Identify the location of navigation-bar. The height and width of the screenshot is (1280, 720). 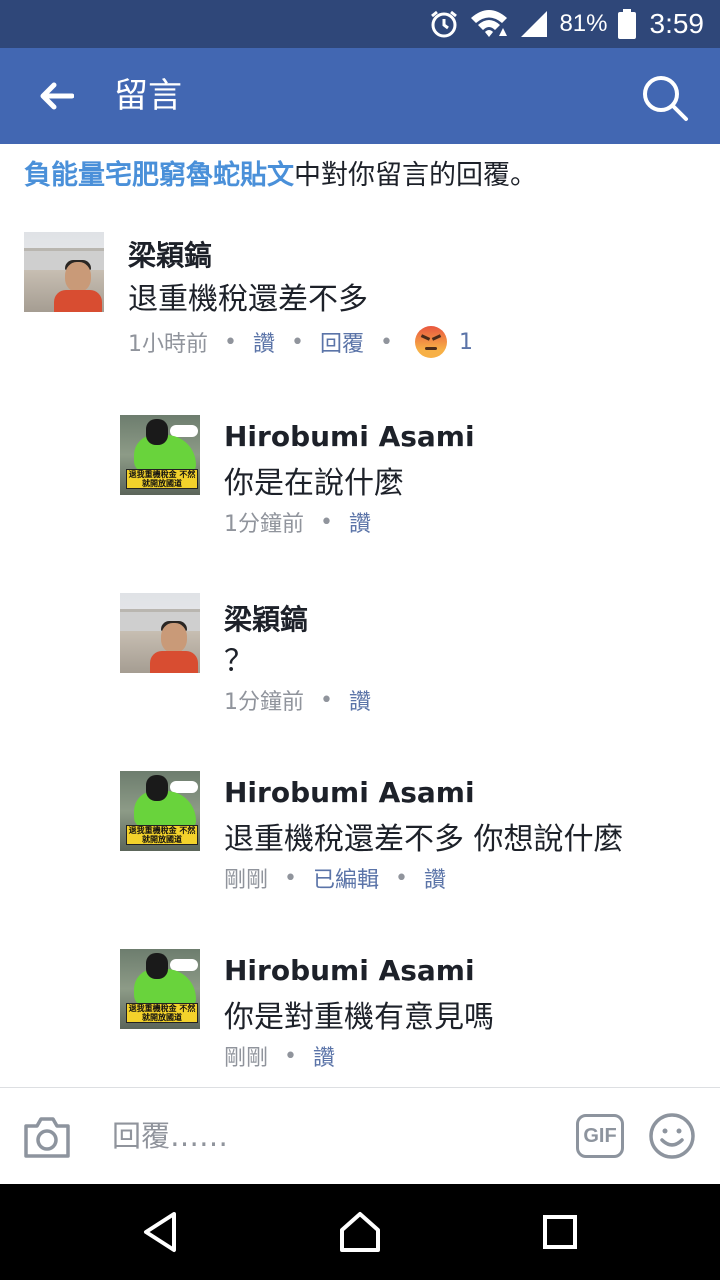
(360, 1232).